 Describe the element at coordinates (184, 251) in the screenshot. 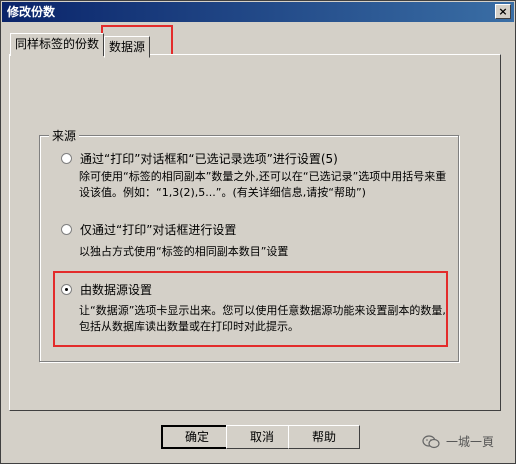

I see `option-description: 以独占方式使用“标签的相同副本数目”设置` at that location.